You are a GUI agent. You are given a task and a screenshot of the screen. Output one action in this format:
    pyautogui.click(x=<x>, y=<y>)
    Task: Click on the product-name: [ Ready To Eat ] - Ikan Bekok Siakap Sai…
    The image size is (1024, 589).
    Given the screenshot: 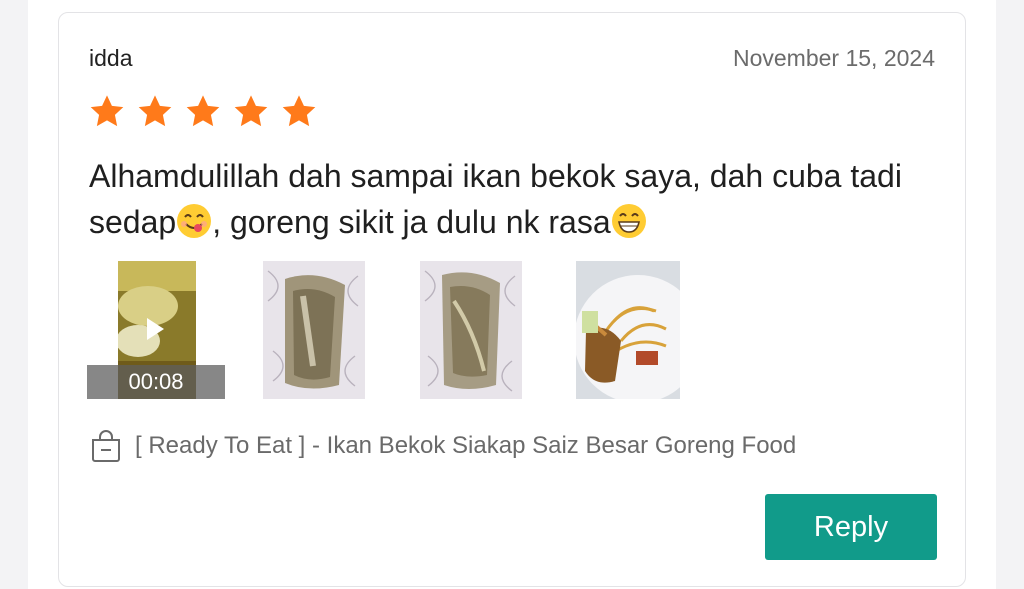 What is the action you would take?
    pyautogui.click(x=466, y=445)
    